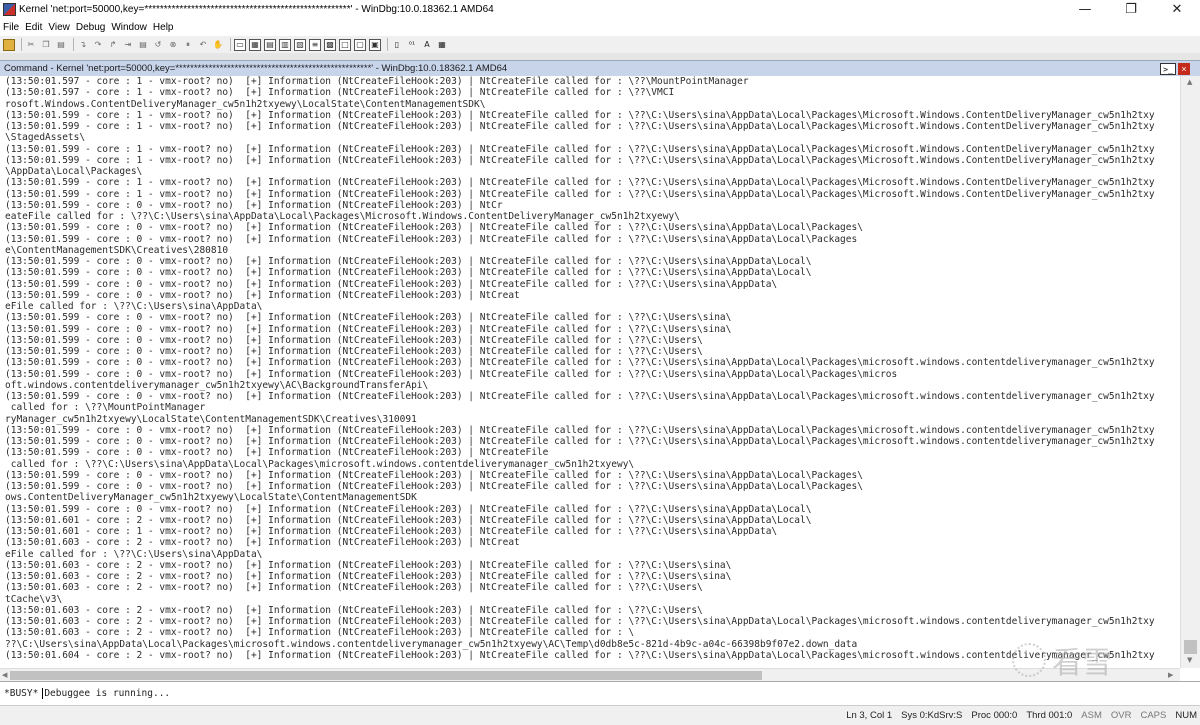 The width and height of the screenshot is (1200, 725). Describe the element at coordinates (1049, 715) in the screenshot. I see `status-thrd: Thrd 001:0` at that location.